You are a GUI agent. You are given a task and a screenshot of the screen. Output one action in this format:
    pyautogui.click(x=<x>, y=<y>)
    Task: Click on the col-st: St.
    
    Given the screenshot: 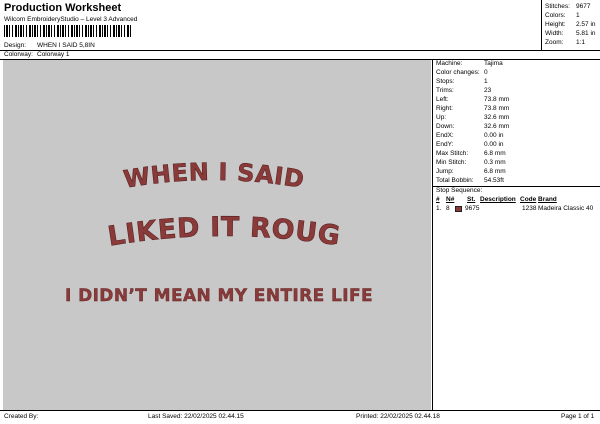 What is the action you would take?
    pyautogui.click(x=471, y=199)
    